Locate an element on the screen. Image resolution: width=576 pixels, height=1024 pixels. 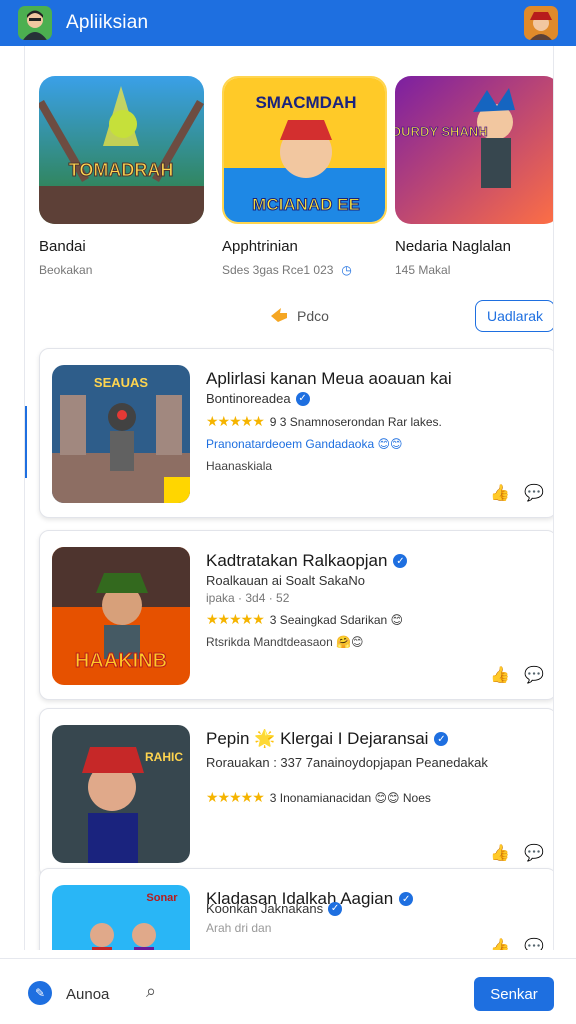
profile-avatar is located at coordinates (541, 23).